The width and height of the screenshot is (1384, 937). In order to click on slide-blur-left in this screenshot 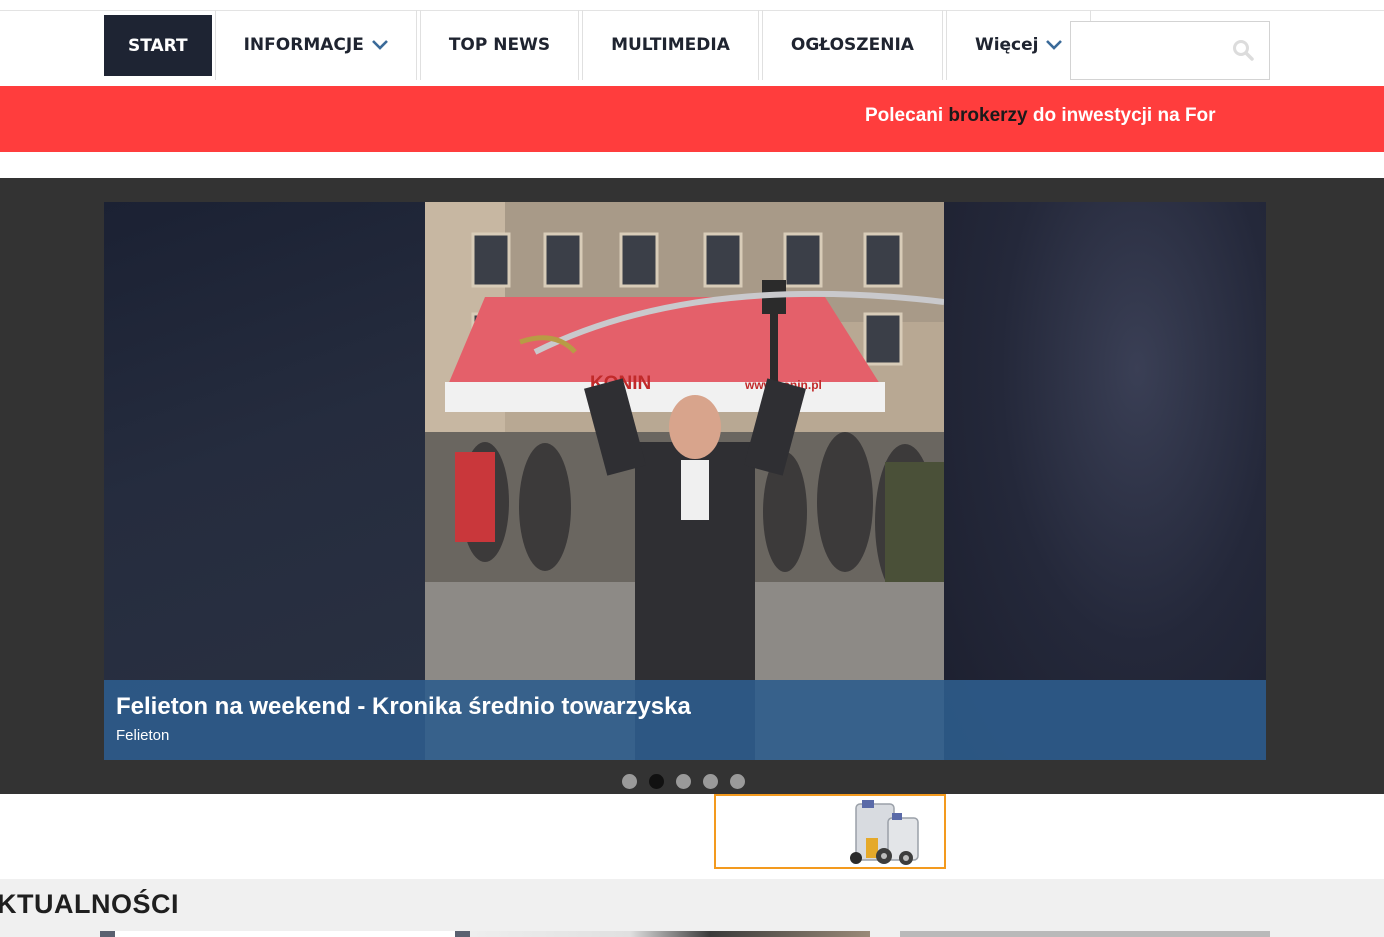, I will do `click(264, 481)`.